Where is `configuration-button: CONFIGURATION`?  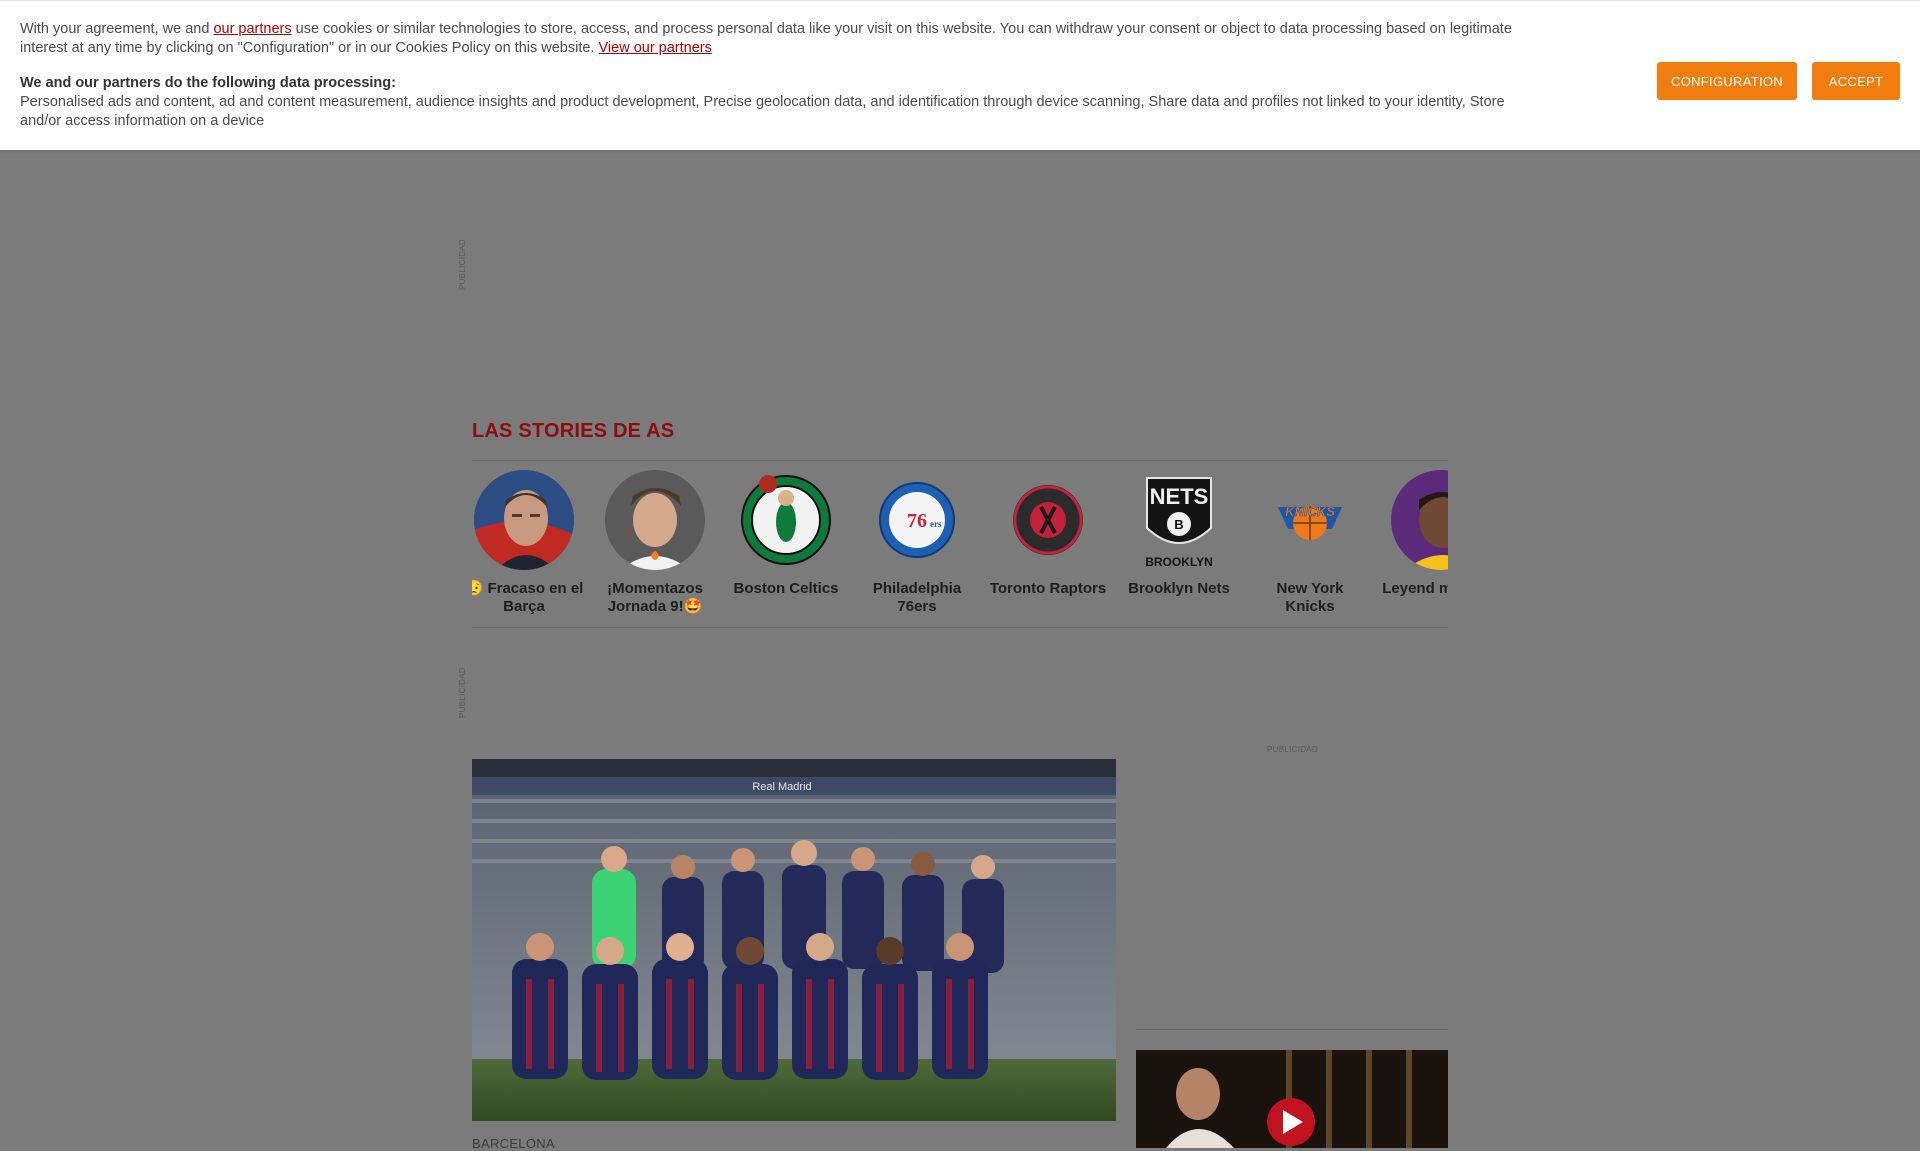
configuration-button: CONFIGURATION is located at coordinates (1727, 81).